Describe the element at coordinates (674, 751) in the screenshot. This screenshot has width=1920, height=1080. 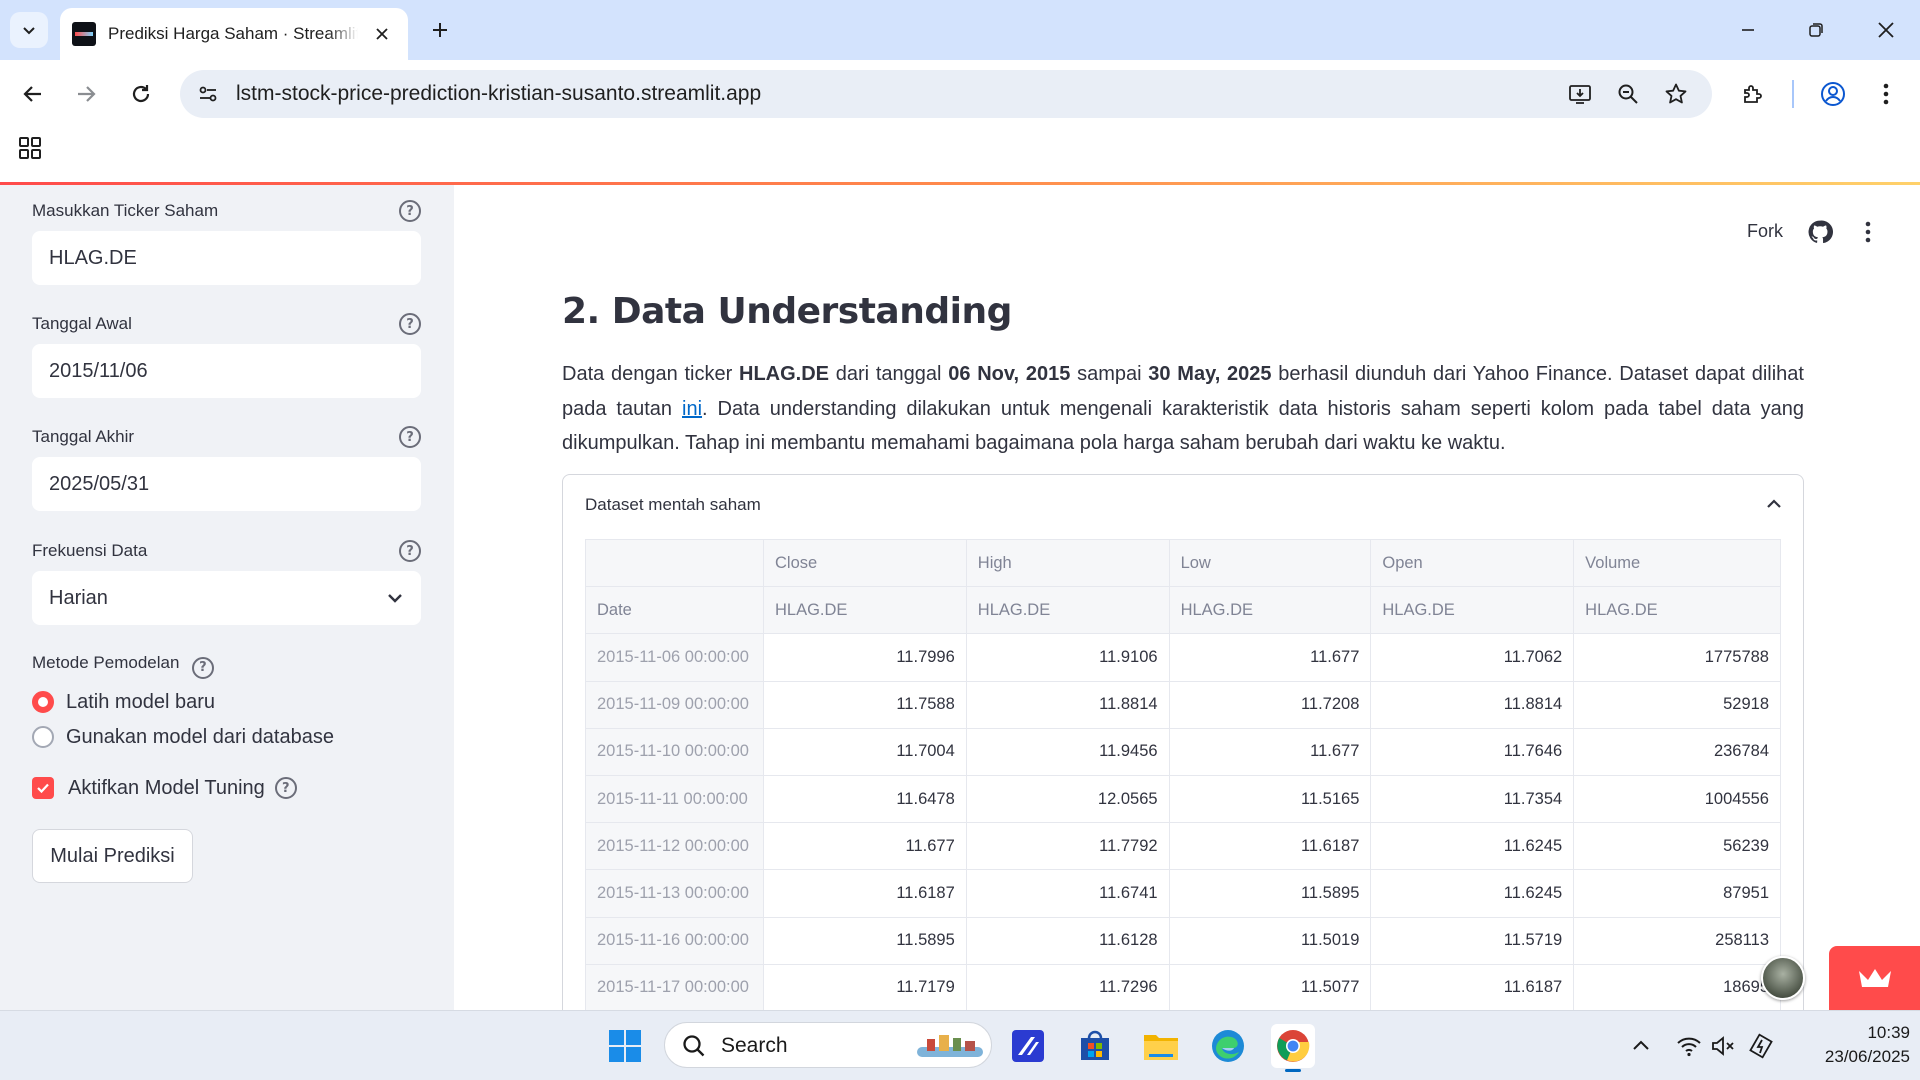
I see `date-cell: 2015-11-10 00:00:00` at that location.